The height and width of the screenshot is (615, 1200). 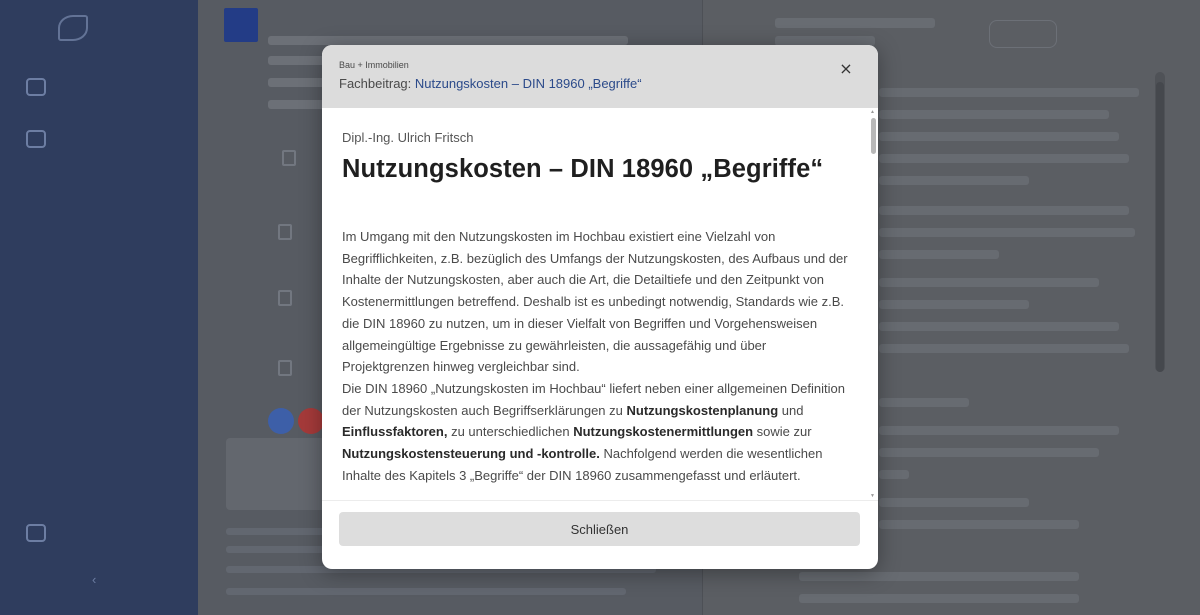 What do you see at coordinates (873, 136) in the screenshot?
I see `modal-scrollbar-thumb` at bounding box center [873, 136].